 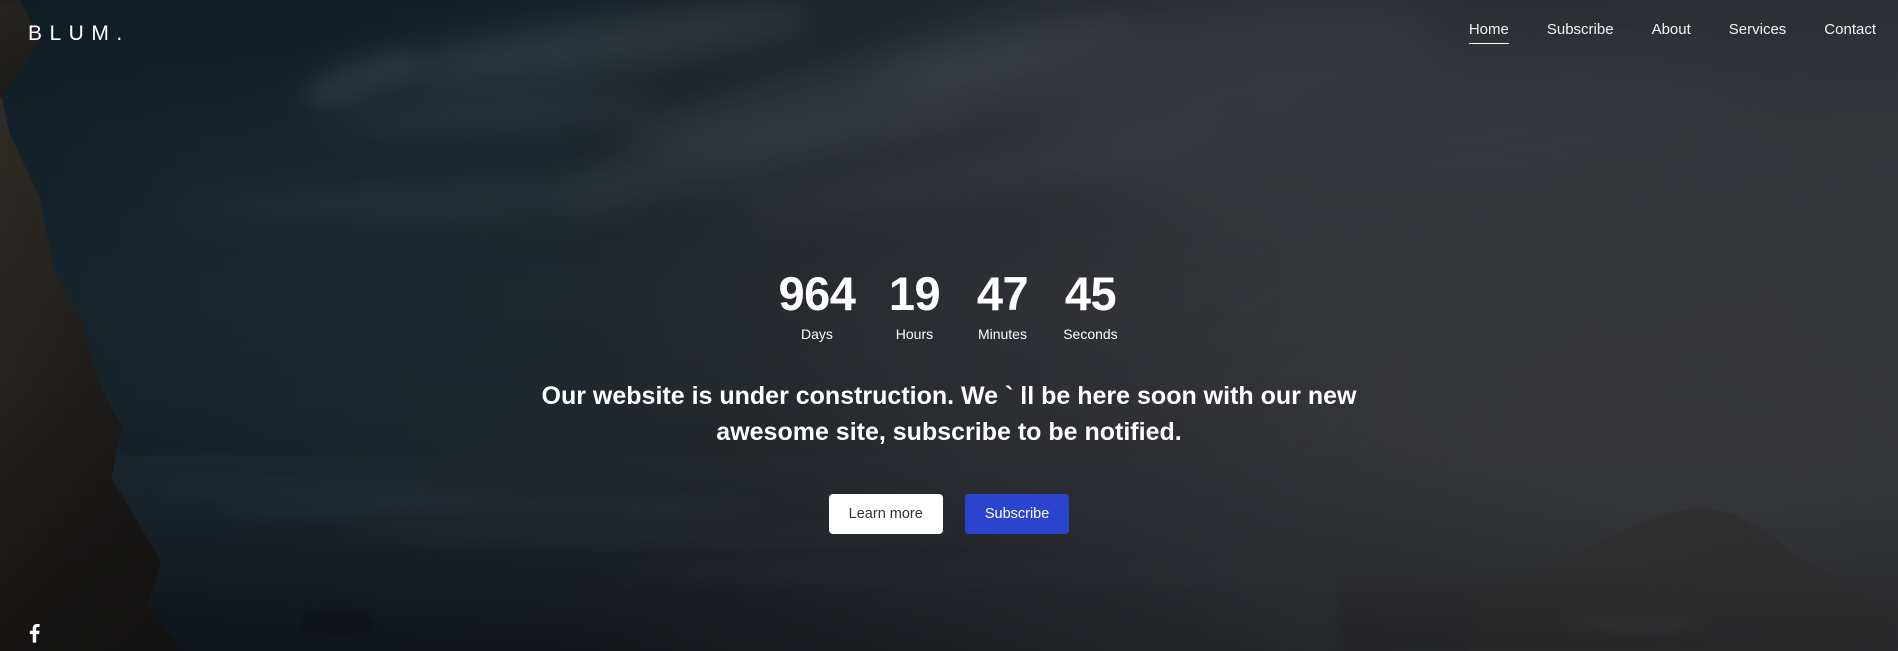 I want to click on nav-item-subscribe: Subscribe, so click(x=1580, y=33).